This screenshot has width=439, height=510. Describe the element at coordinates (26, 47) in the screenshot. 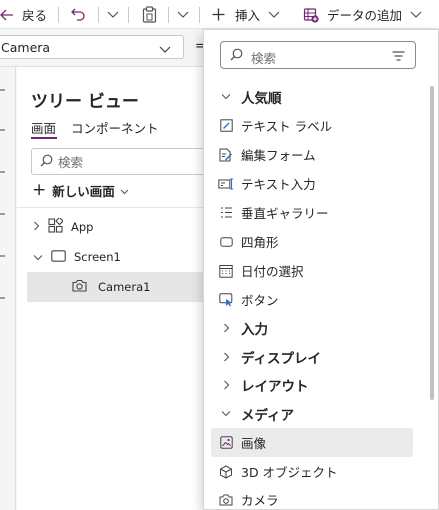

I see `control-selector-value: Camera` at that location.